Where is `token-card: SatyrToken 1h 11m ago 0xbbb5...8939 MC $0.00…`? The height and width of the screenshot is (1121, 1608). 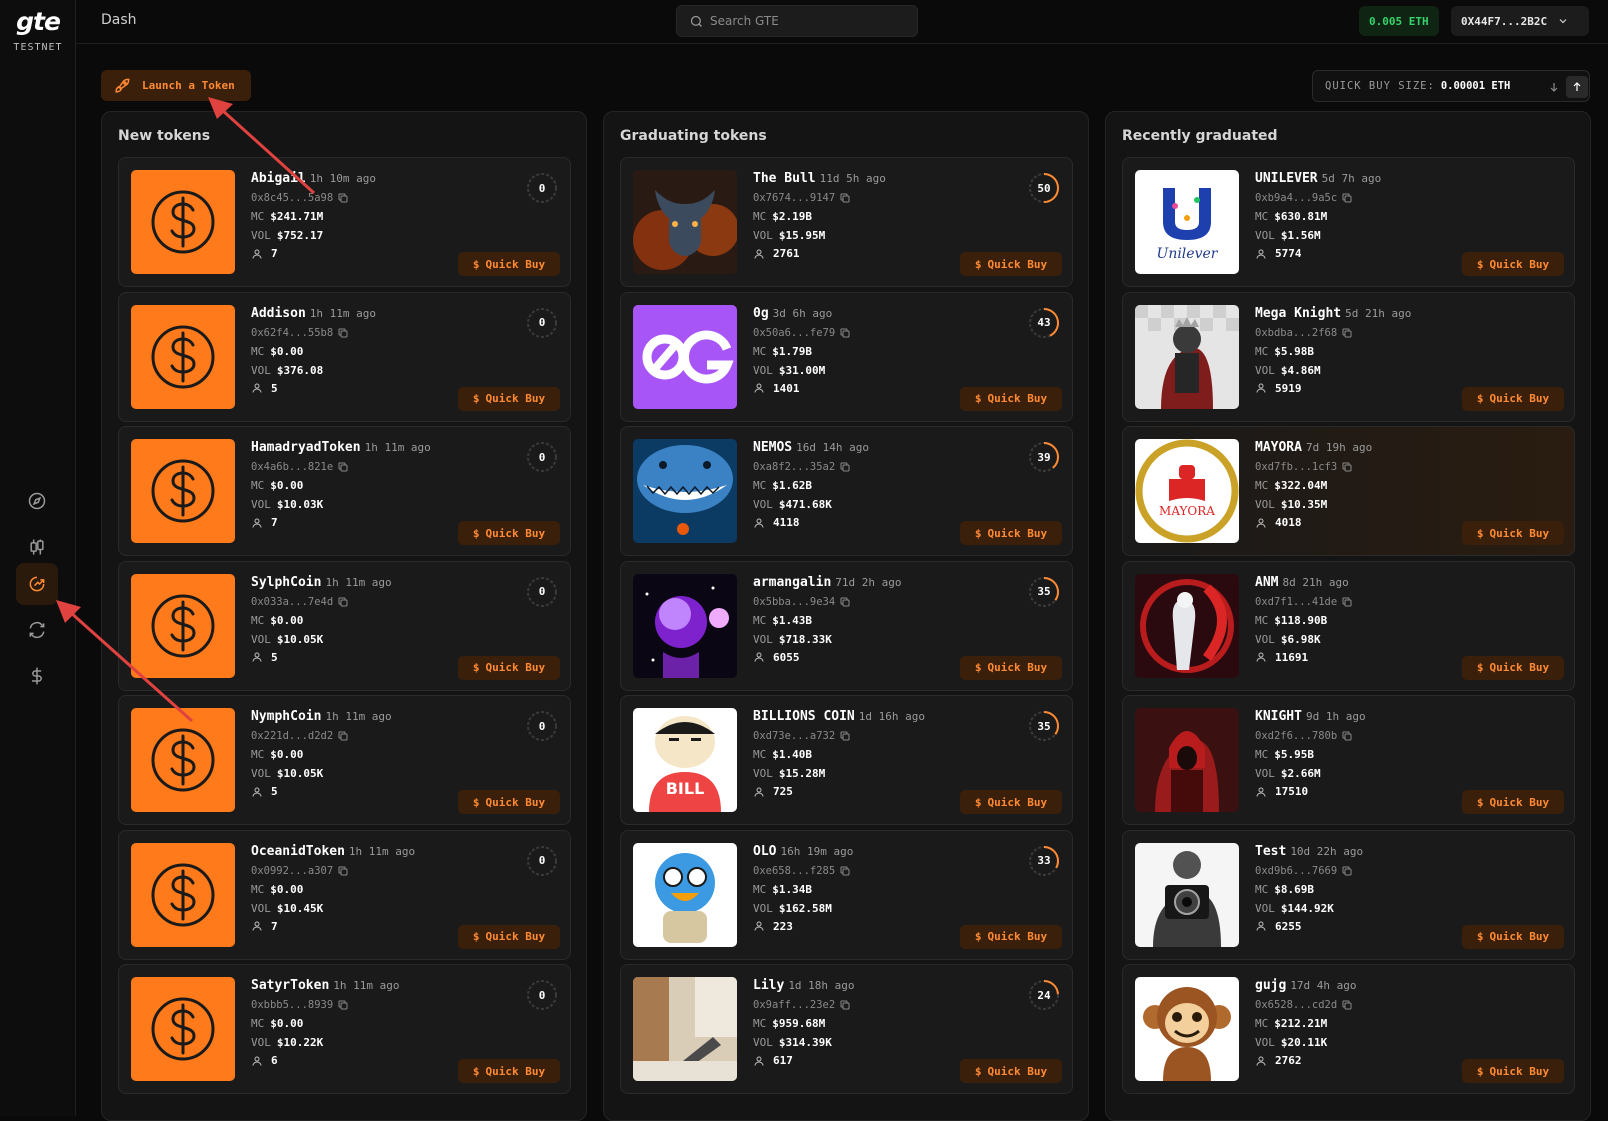 token-card: SatyrToken 1h 11m ago 0xbbb5...8939 MC $0.00… is located at coordinates (344, 1029).